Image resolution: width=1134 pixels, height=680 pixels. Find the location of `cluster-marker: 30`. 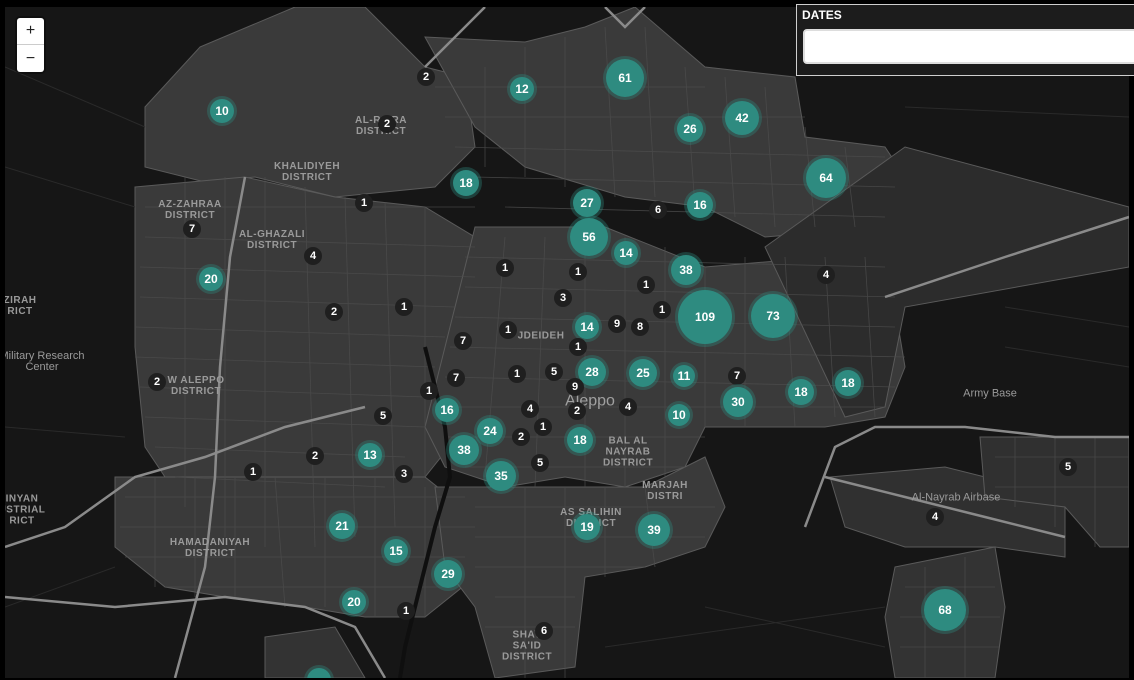

cluster-marker: 30 is located at coordinates (738, 402).